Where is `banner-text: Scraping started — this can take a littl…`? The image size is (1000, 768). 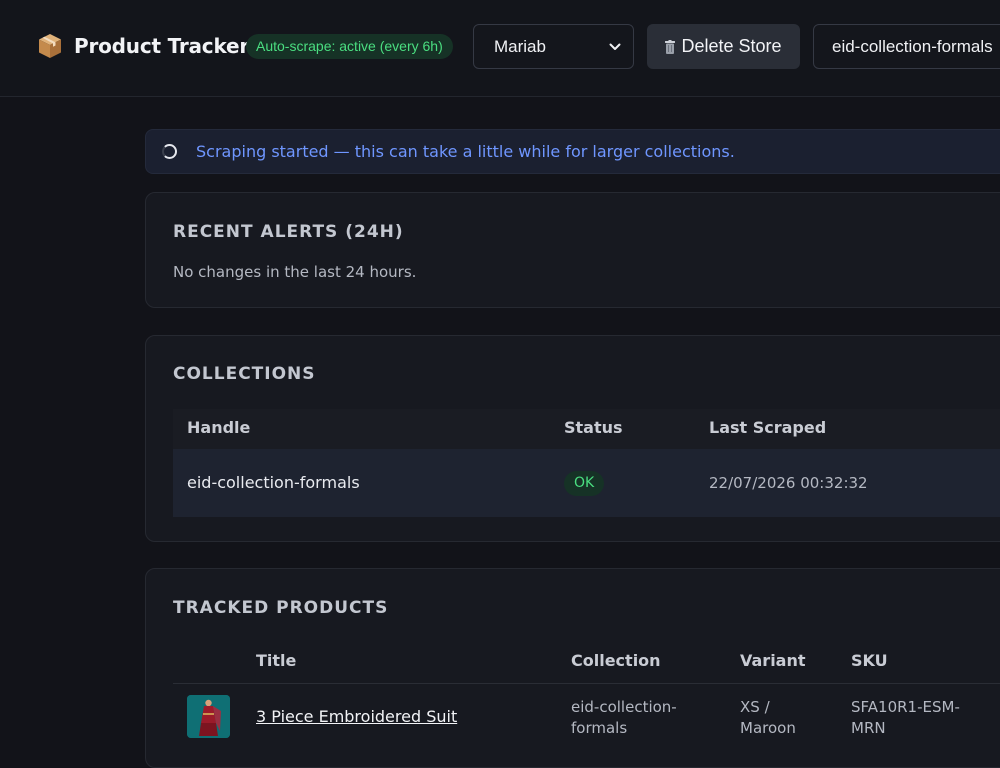
banner-text: Scraping started — this can take a littl… is located at coordinates (465, 151).